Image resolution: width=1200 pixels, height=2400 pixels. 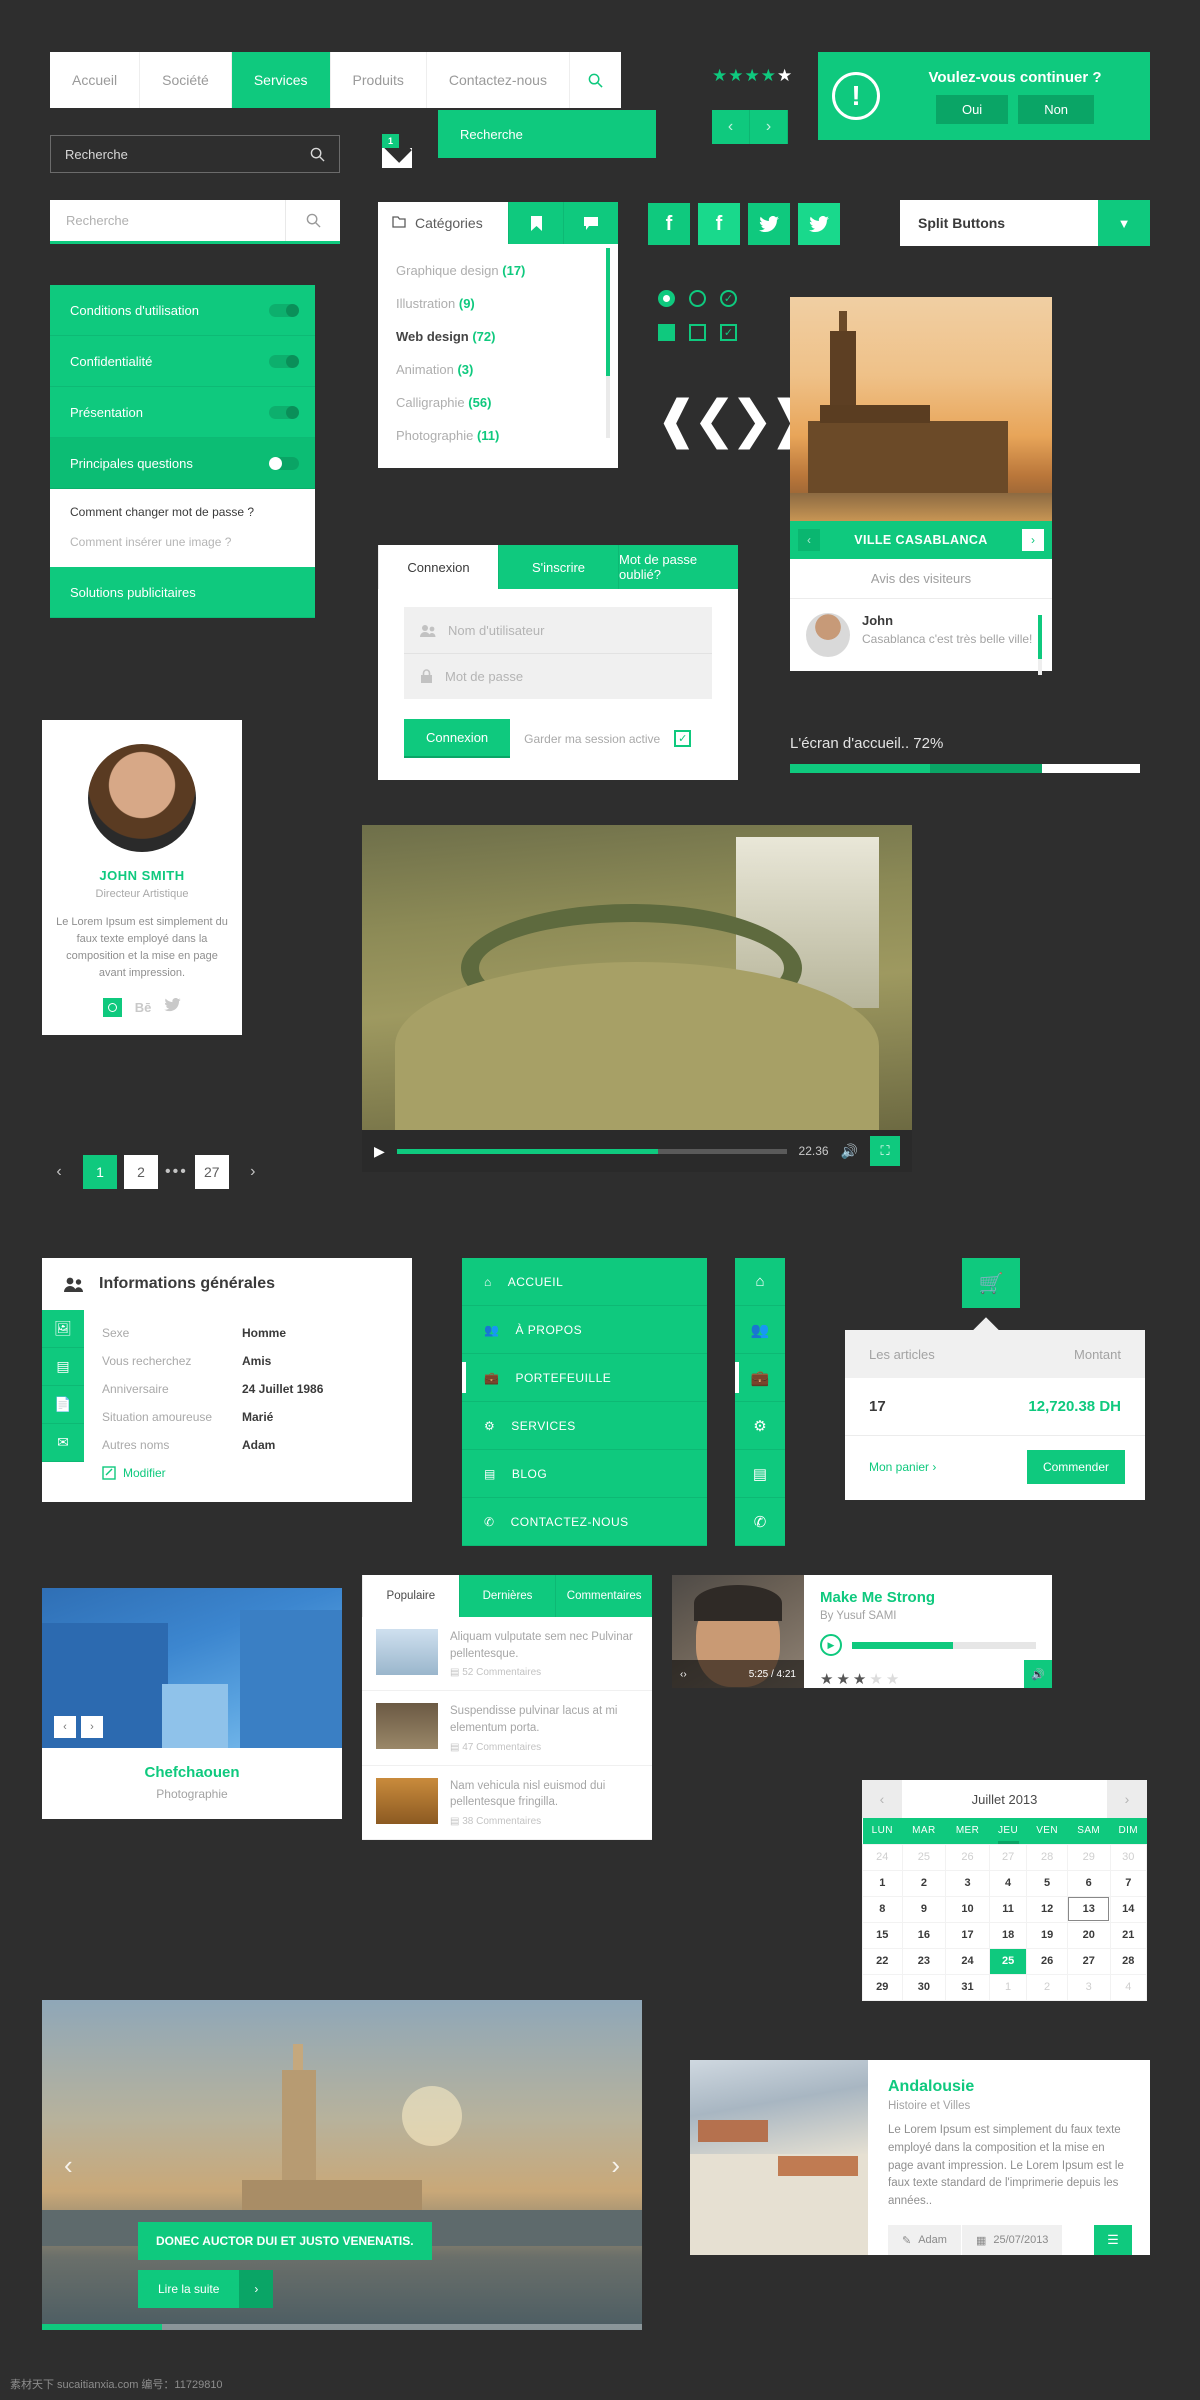 I want to click on category-item: Illustration (9), so click(x=498, y=303).